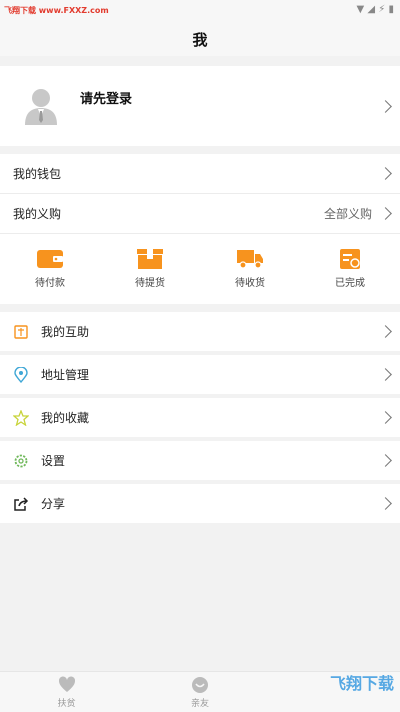  What do you see at coordinates (200, 39) in the screenshot?
I see `page-title: 我` at bounding box center [200, 39].